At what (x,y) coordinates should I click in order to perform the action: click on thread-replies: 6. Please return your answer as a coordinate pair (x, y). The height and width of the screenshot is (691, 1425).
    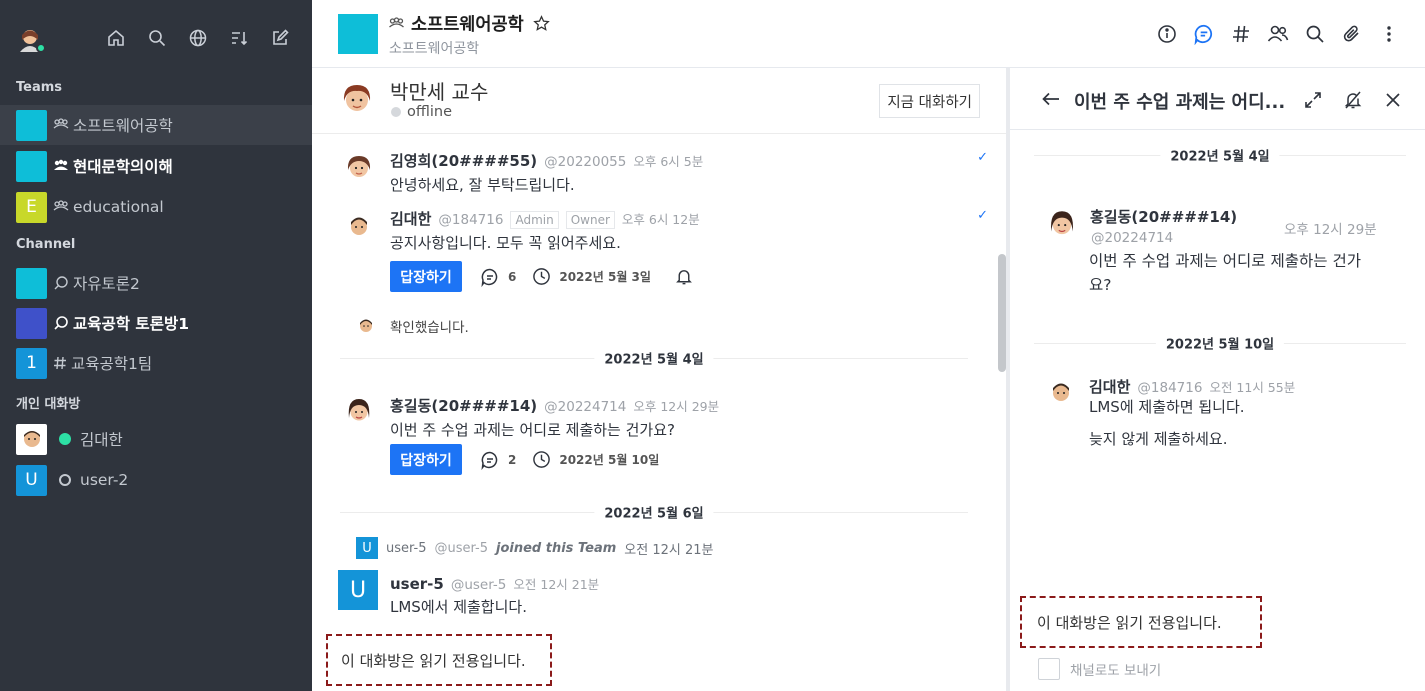
    Looking at the image, I should click on (498, 277).